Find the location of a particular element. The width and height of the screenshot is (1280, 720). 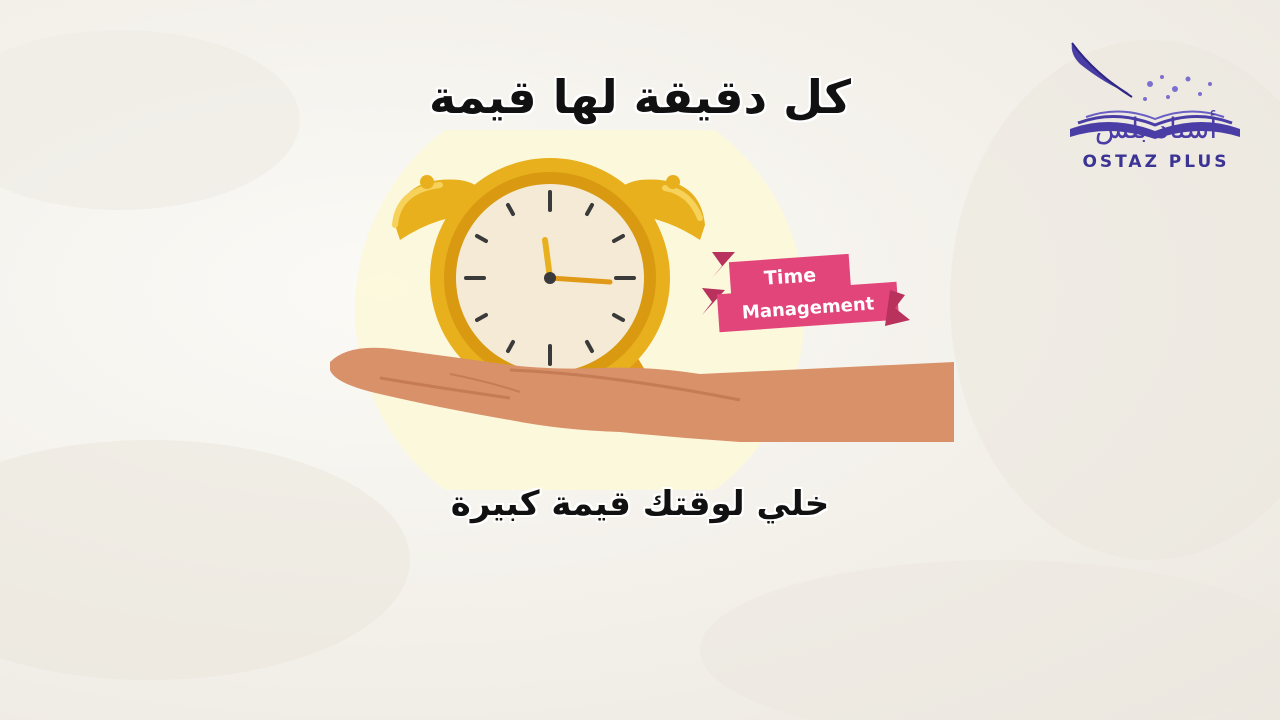

open-book-quill-icon is located at coordinates (1155, 90).